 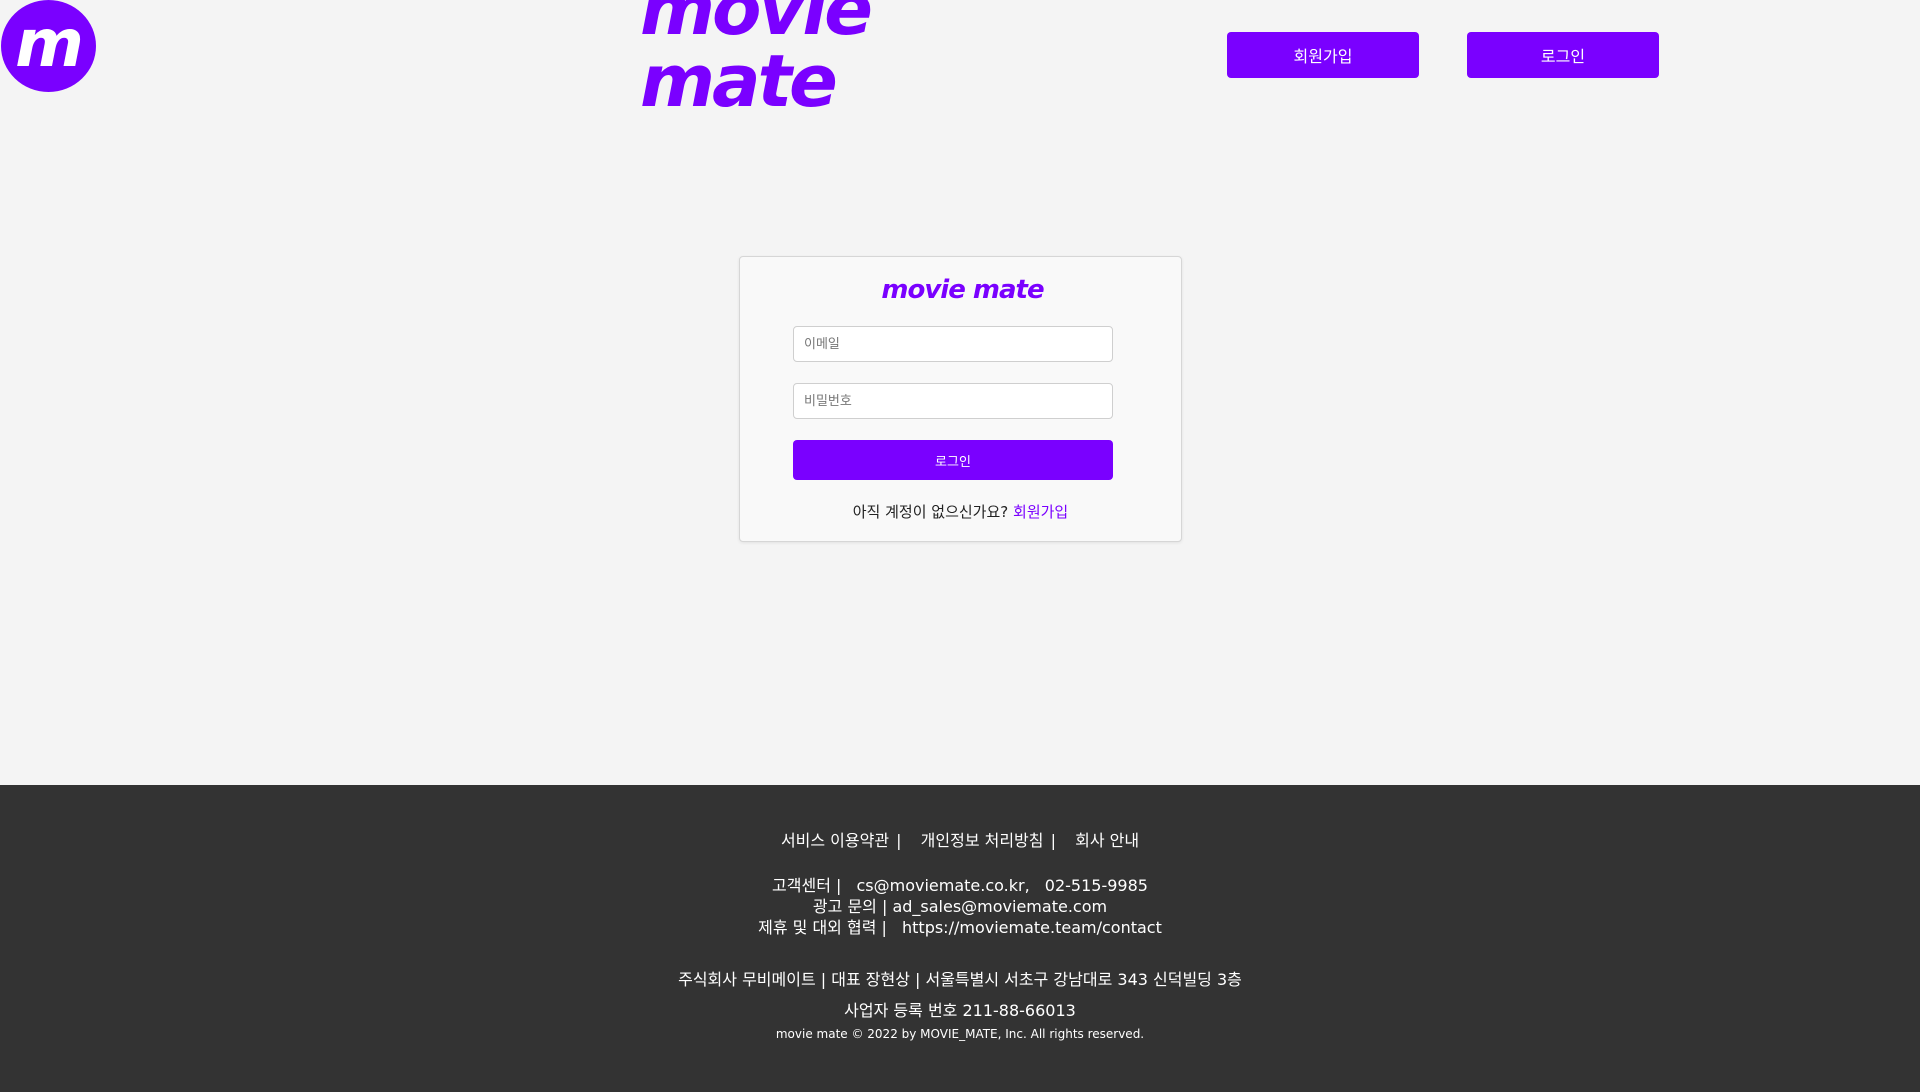 What do you see at coordinates (1563, 55) in the screenshot?
I see `login-button: 로그인` at bounding box center [1563, 55].